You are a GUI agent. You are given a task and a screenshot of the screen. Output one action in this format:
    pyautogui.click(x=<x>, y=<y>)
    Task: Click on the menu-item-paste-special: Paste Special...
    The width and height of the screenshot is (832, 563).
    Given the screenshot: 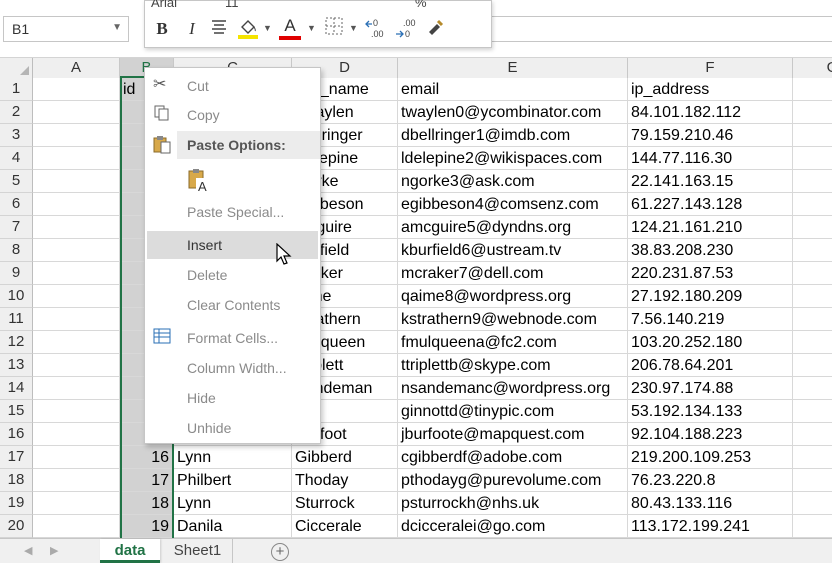 What is the action you would take?
    pyautogui.click(x=232, y=212)
    